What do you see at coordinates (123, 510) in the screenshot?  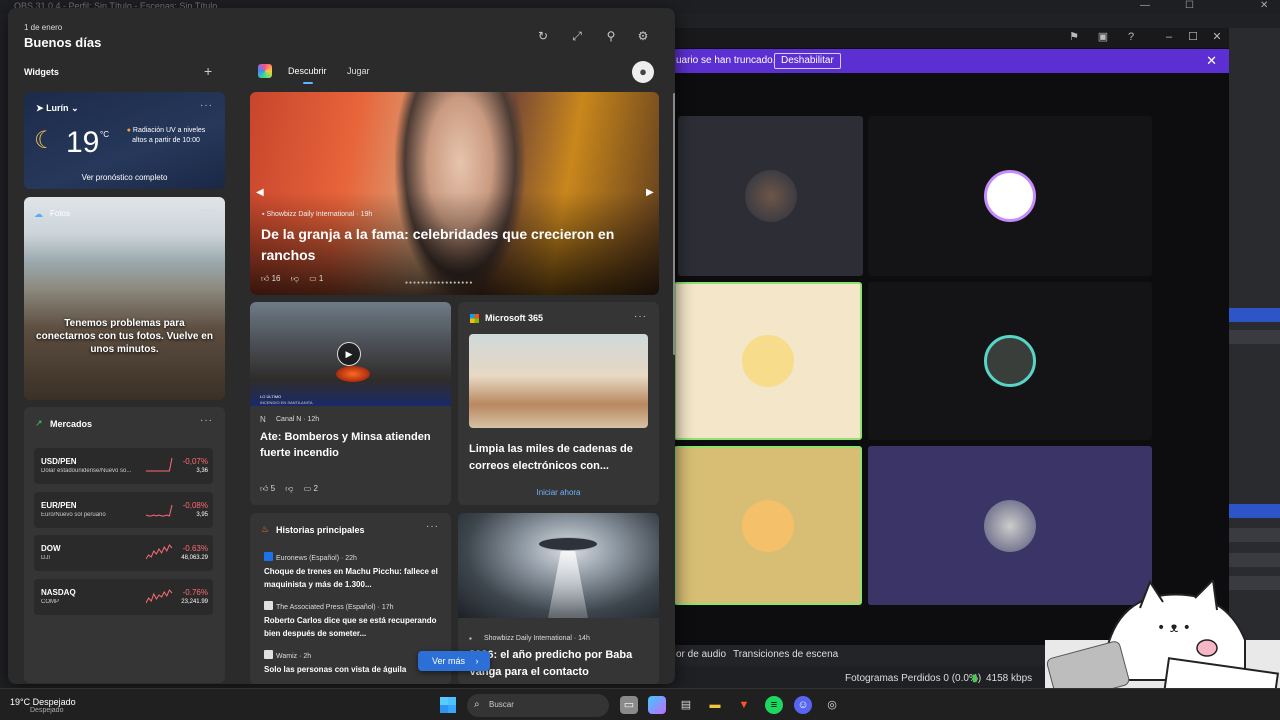 I see `market-row: EUR/PEN Euro/Nuevo sol peruano -0,08% 3,95` at bounding box center [123, 510].